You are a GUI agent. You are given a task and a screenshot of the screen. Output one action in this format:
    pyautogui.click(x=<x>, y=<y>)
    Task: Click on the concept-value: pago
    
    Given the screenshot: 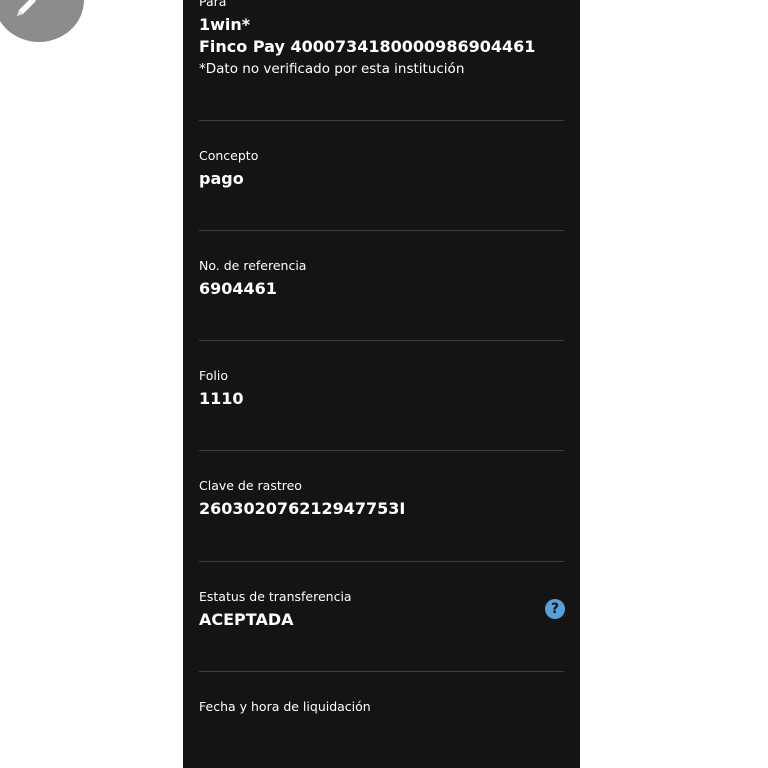 What is the action you would take?
    pyautogui.click(x=221, y=178)
    